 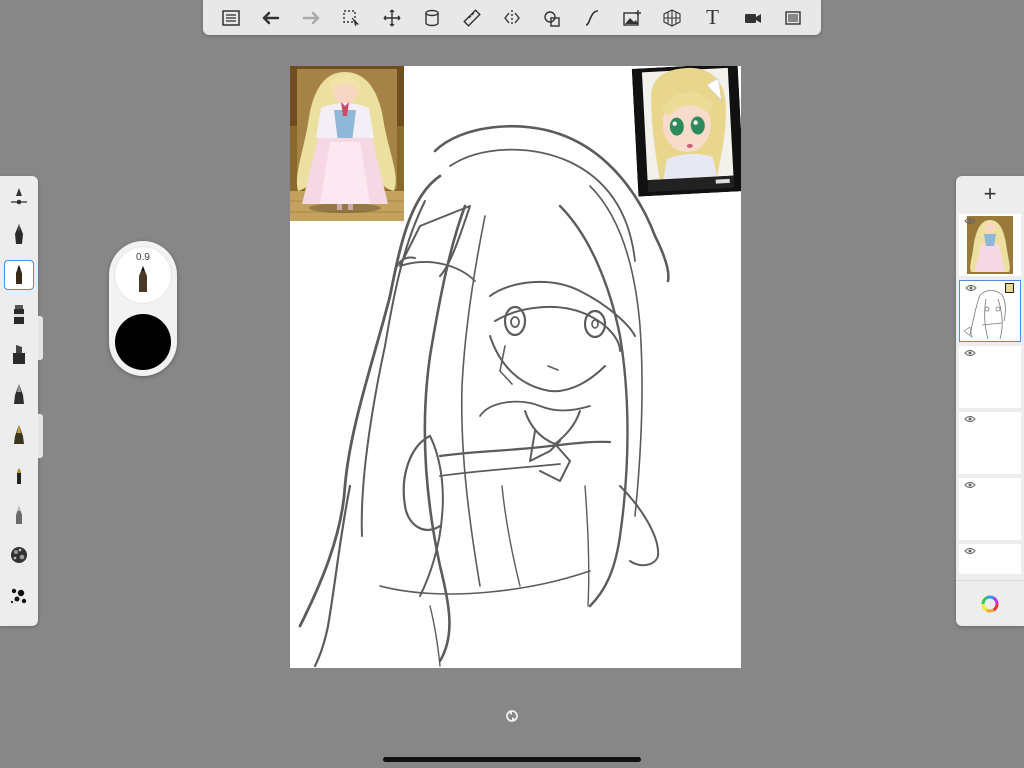 I want to click on brush-library-panel, so click(x=19, y=401).